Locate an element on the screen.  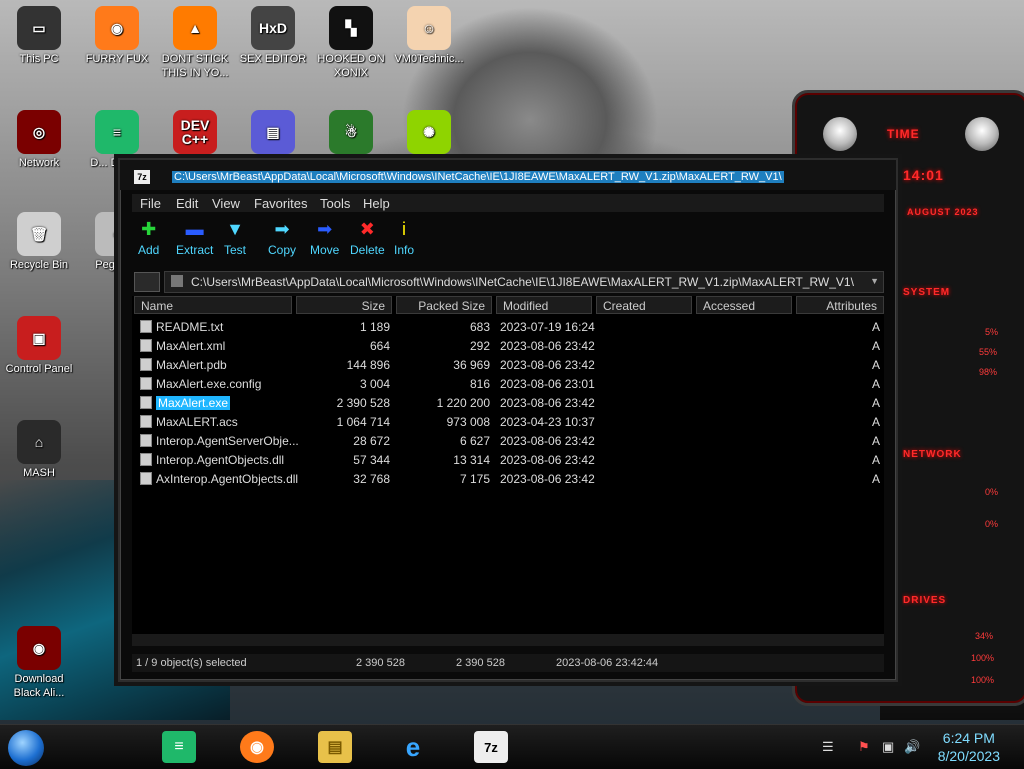
column-header-attributes: Attributes is located at coordinates (840, 305).